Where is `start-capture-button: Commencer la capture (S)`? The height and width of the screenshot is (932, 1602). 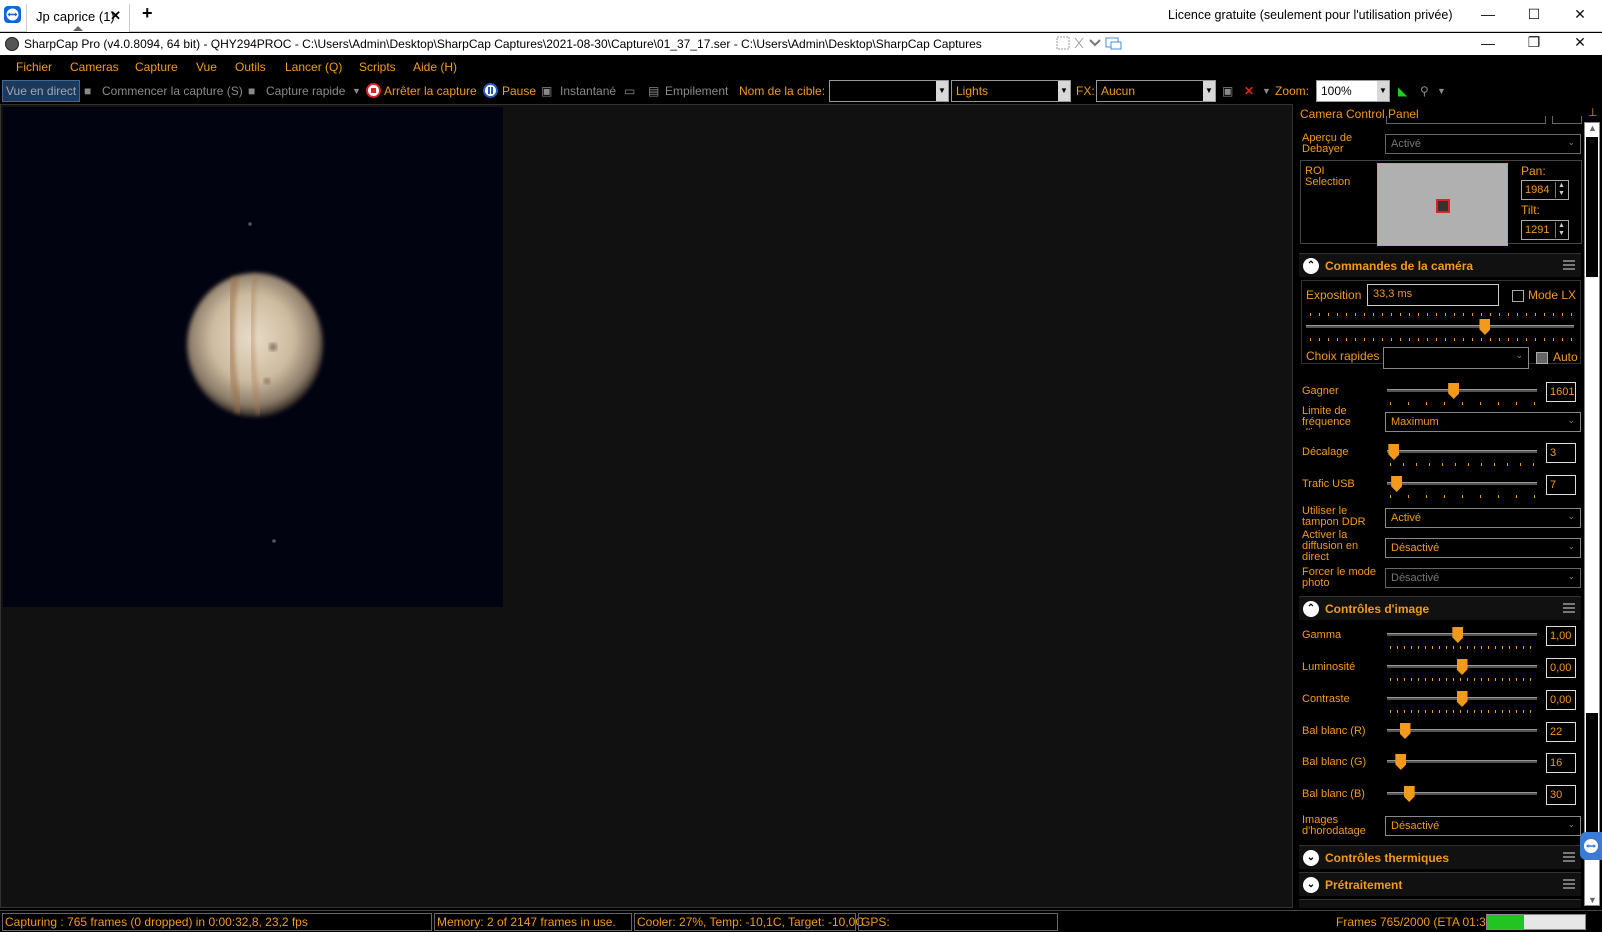 start-capture-button: Commencer la capture (S) is located at coordinates (172, 91).